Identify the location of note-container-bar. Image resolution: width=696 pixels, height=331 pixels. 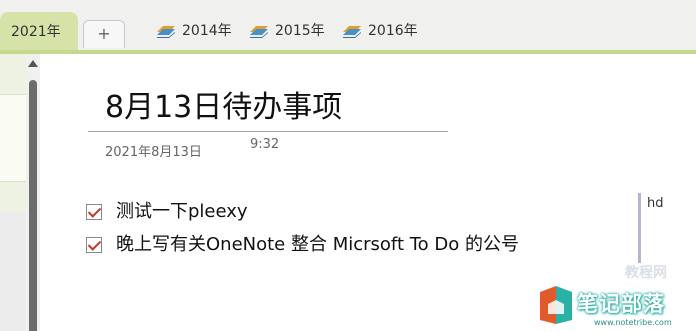
(639, 228).